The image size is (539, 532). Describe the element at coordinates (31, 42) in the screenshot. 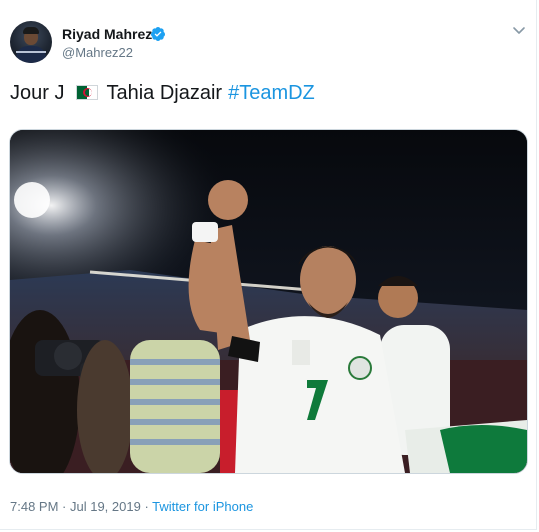

I see `avatar` at that location.